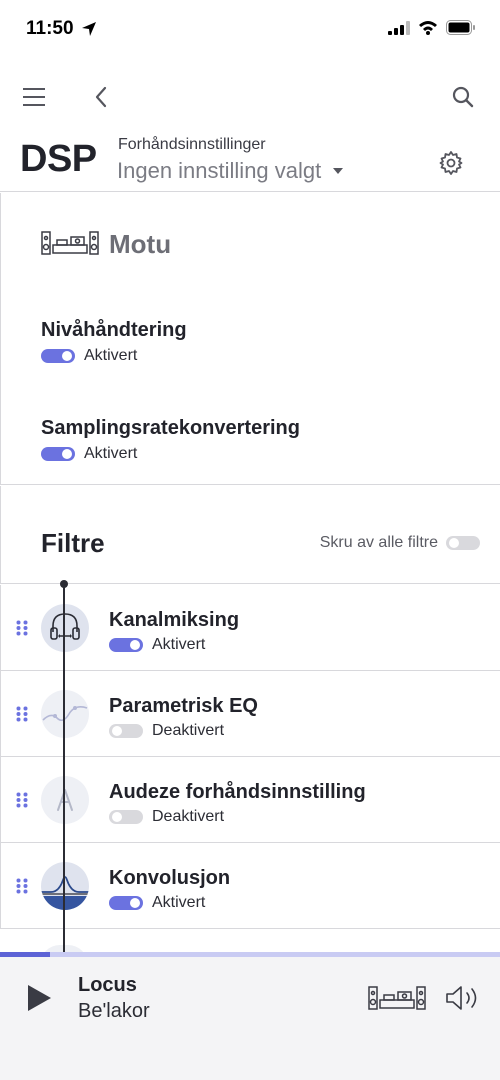 The width and height of the screenshot is (500, 1080). What do you see at coordinates (451, 163) in the screenshot?
I see `gear-icon` at bounding box center [451, 163].